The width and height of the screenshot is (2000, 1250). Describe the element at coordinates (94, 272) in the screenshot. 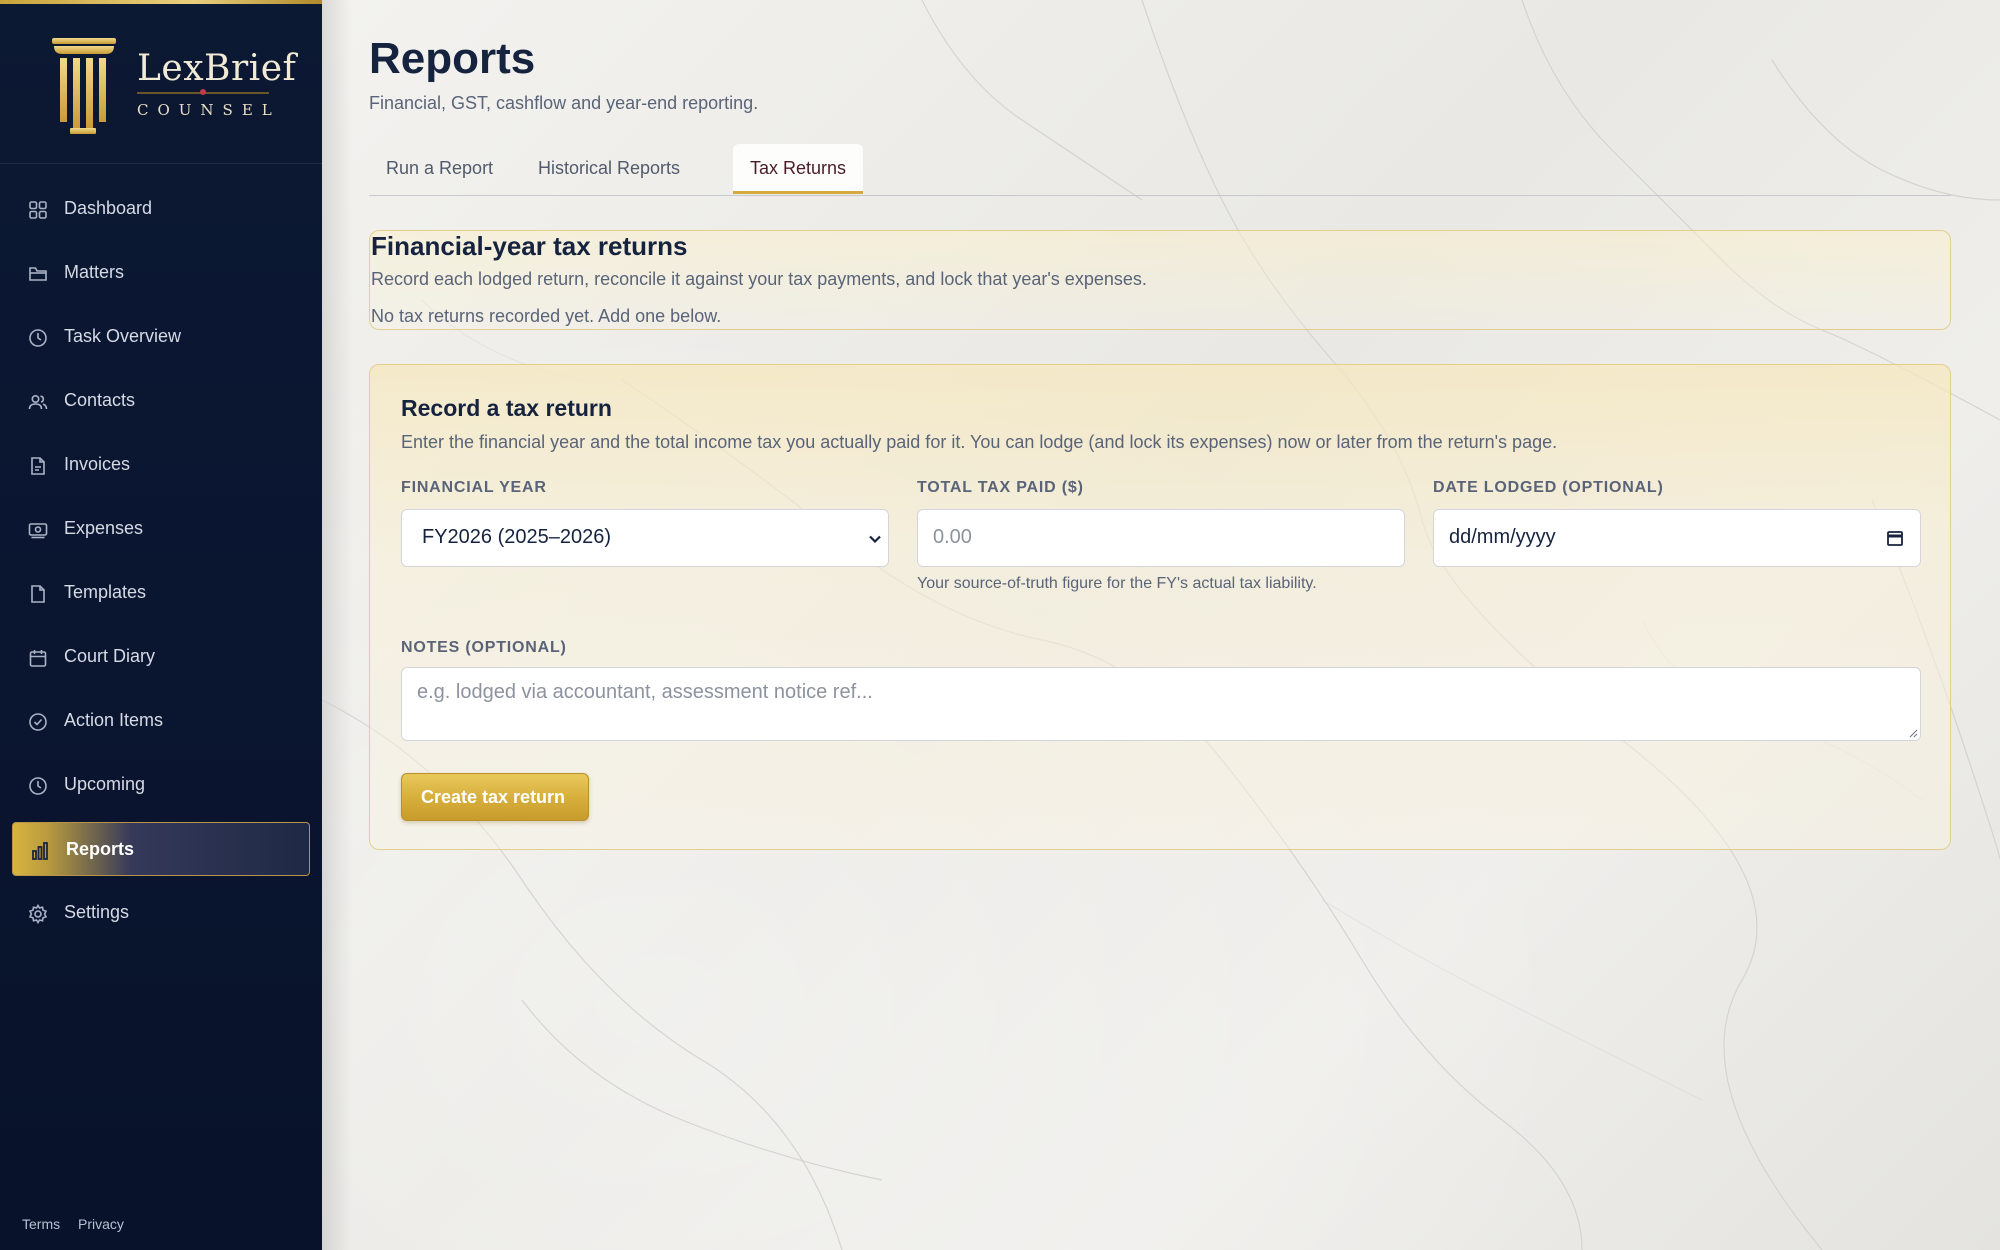

I see `sidebar-item-label: Matters` at that location.